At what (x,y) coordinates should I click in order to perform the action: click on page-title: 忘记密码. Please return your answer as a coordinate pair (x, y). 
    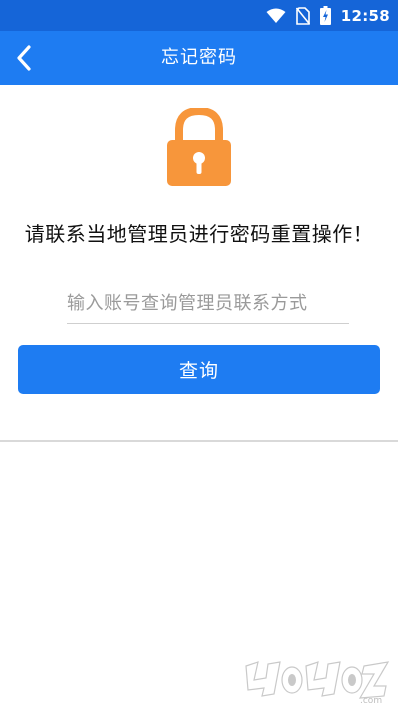
    Looking at the image, I should click on (199, 57).